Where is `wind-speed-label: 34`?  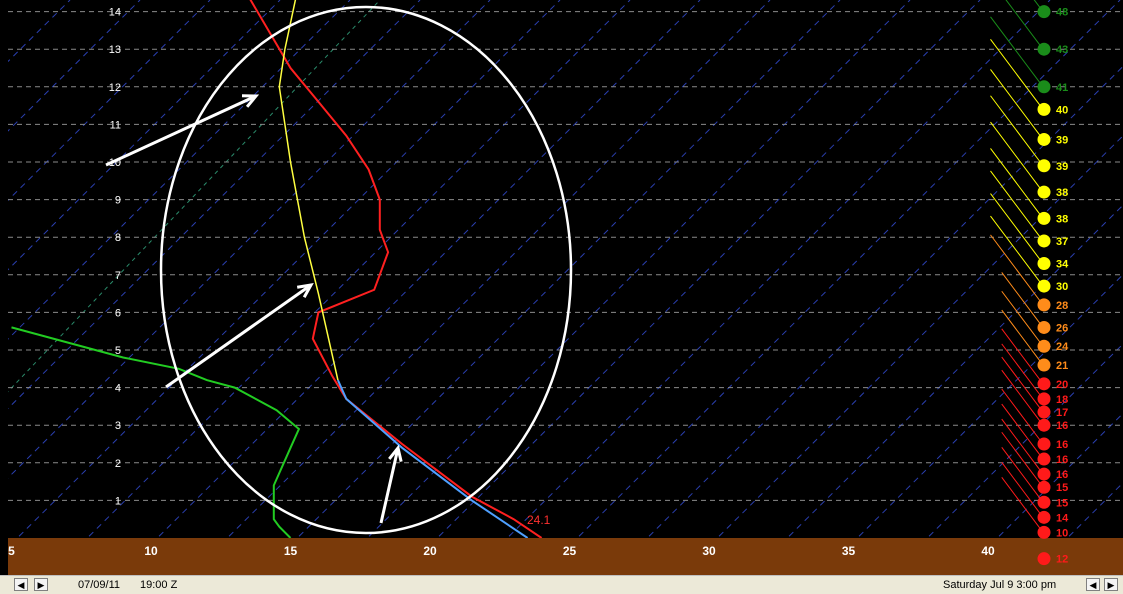
wind-speed-label: 34 is located at coordinates (1062, 265).